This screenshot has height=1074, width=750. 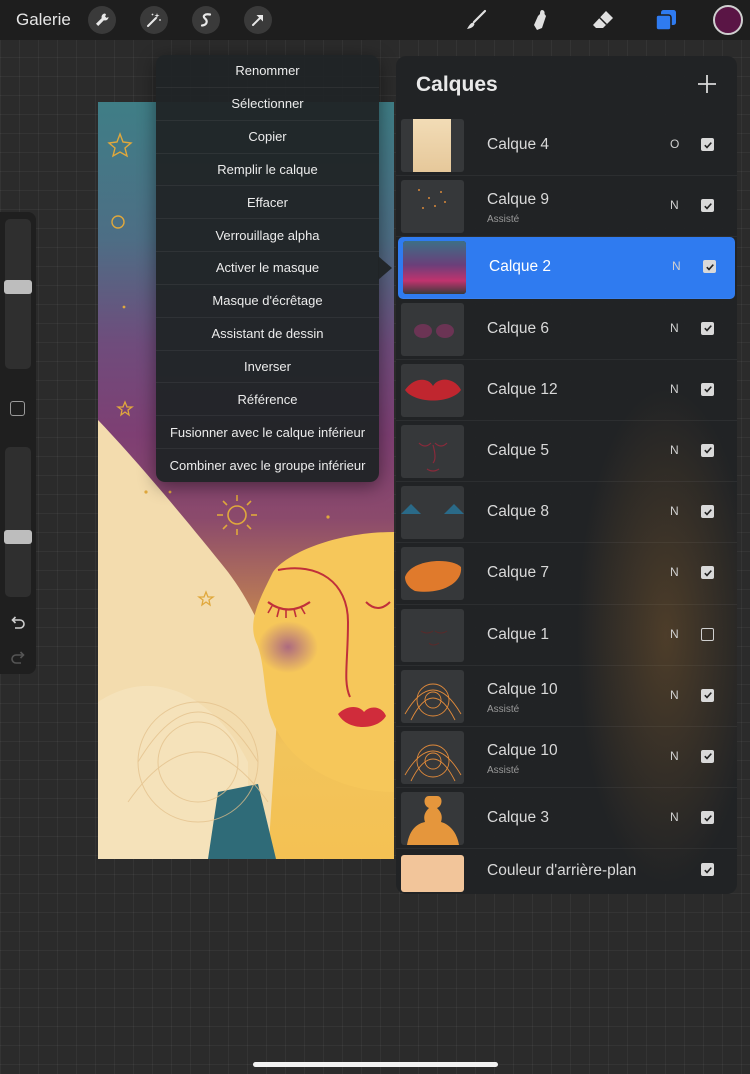 What do you see at coordinates (267, 170) in the screenshot?
I see `menu-item: Remplir le calque` at bounding box center [267, 170].